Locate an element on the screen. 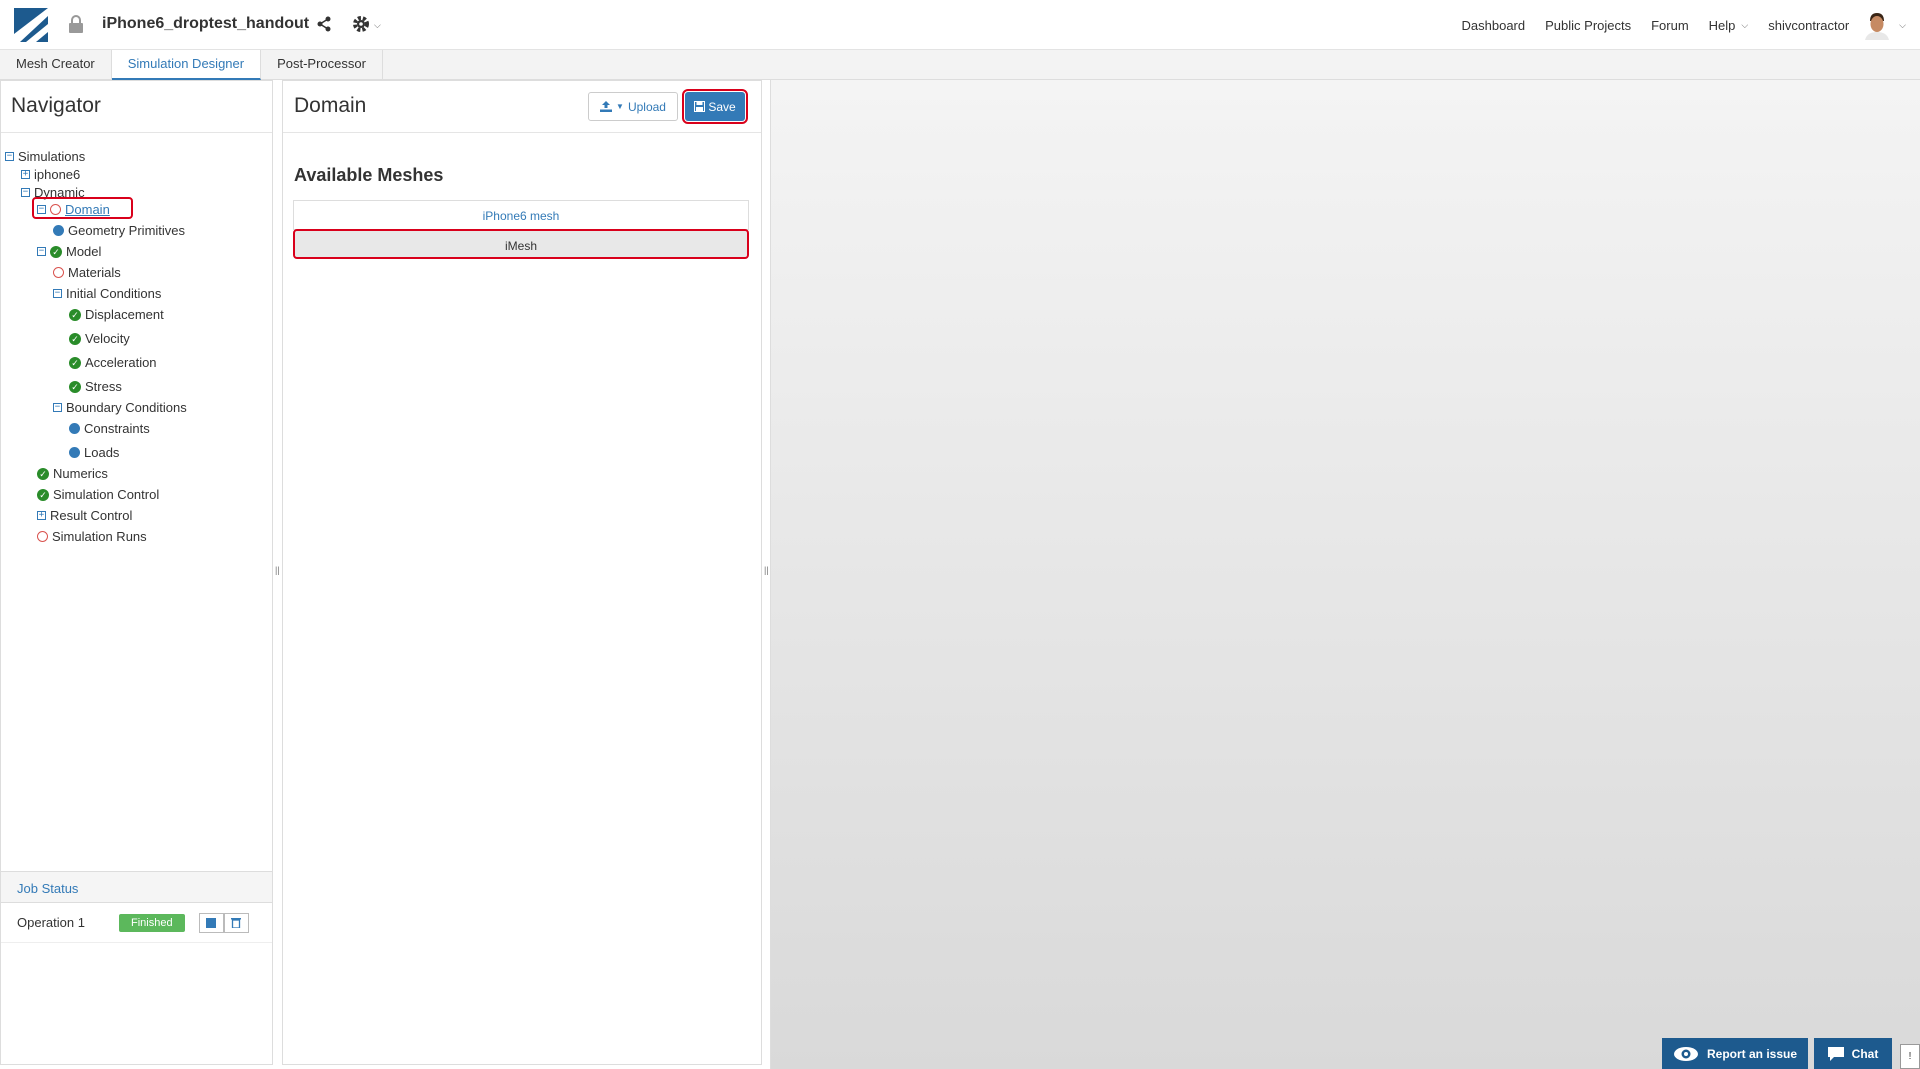 This screenshot has height=1069, width=1920. chat-button: Chat is located at coordinates (1853, 1053).